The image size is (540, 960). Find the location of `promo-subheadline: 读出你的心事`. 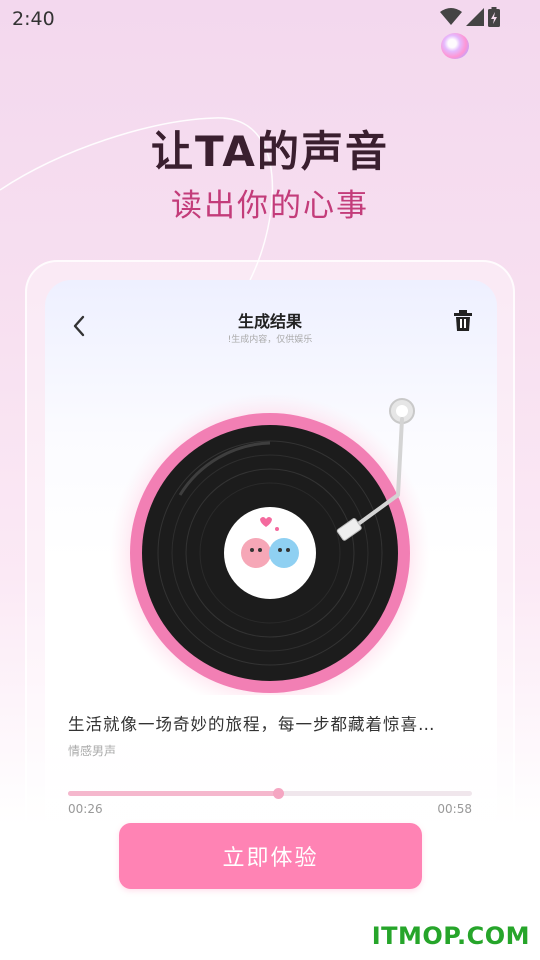

promo-subheadline: 读出你的心事 is located at coordinates (270, 206).